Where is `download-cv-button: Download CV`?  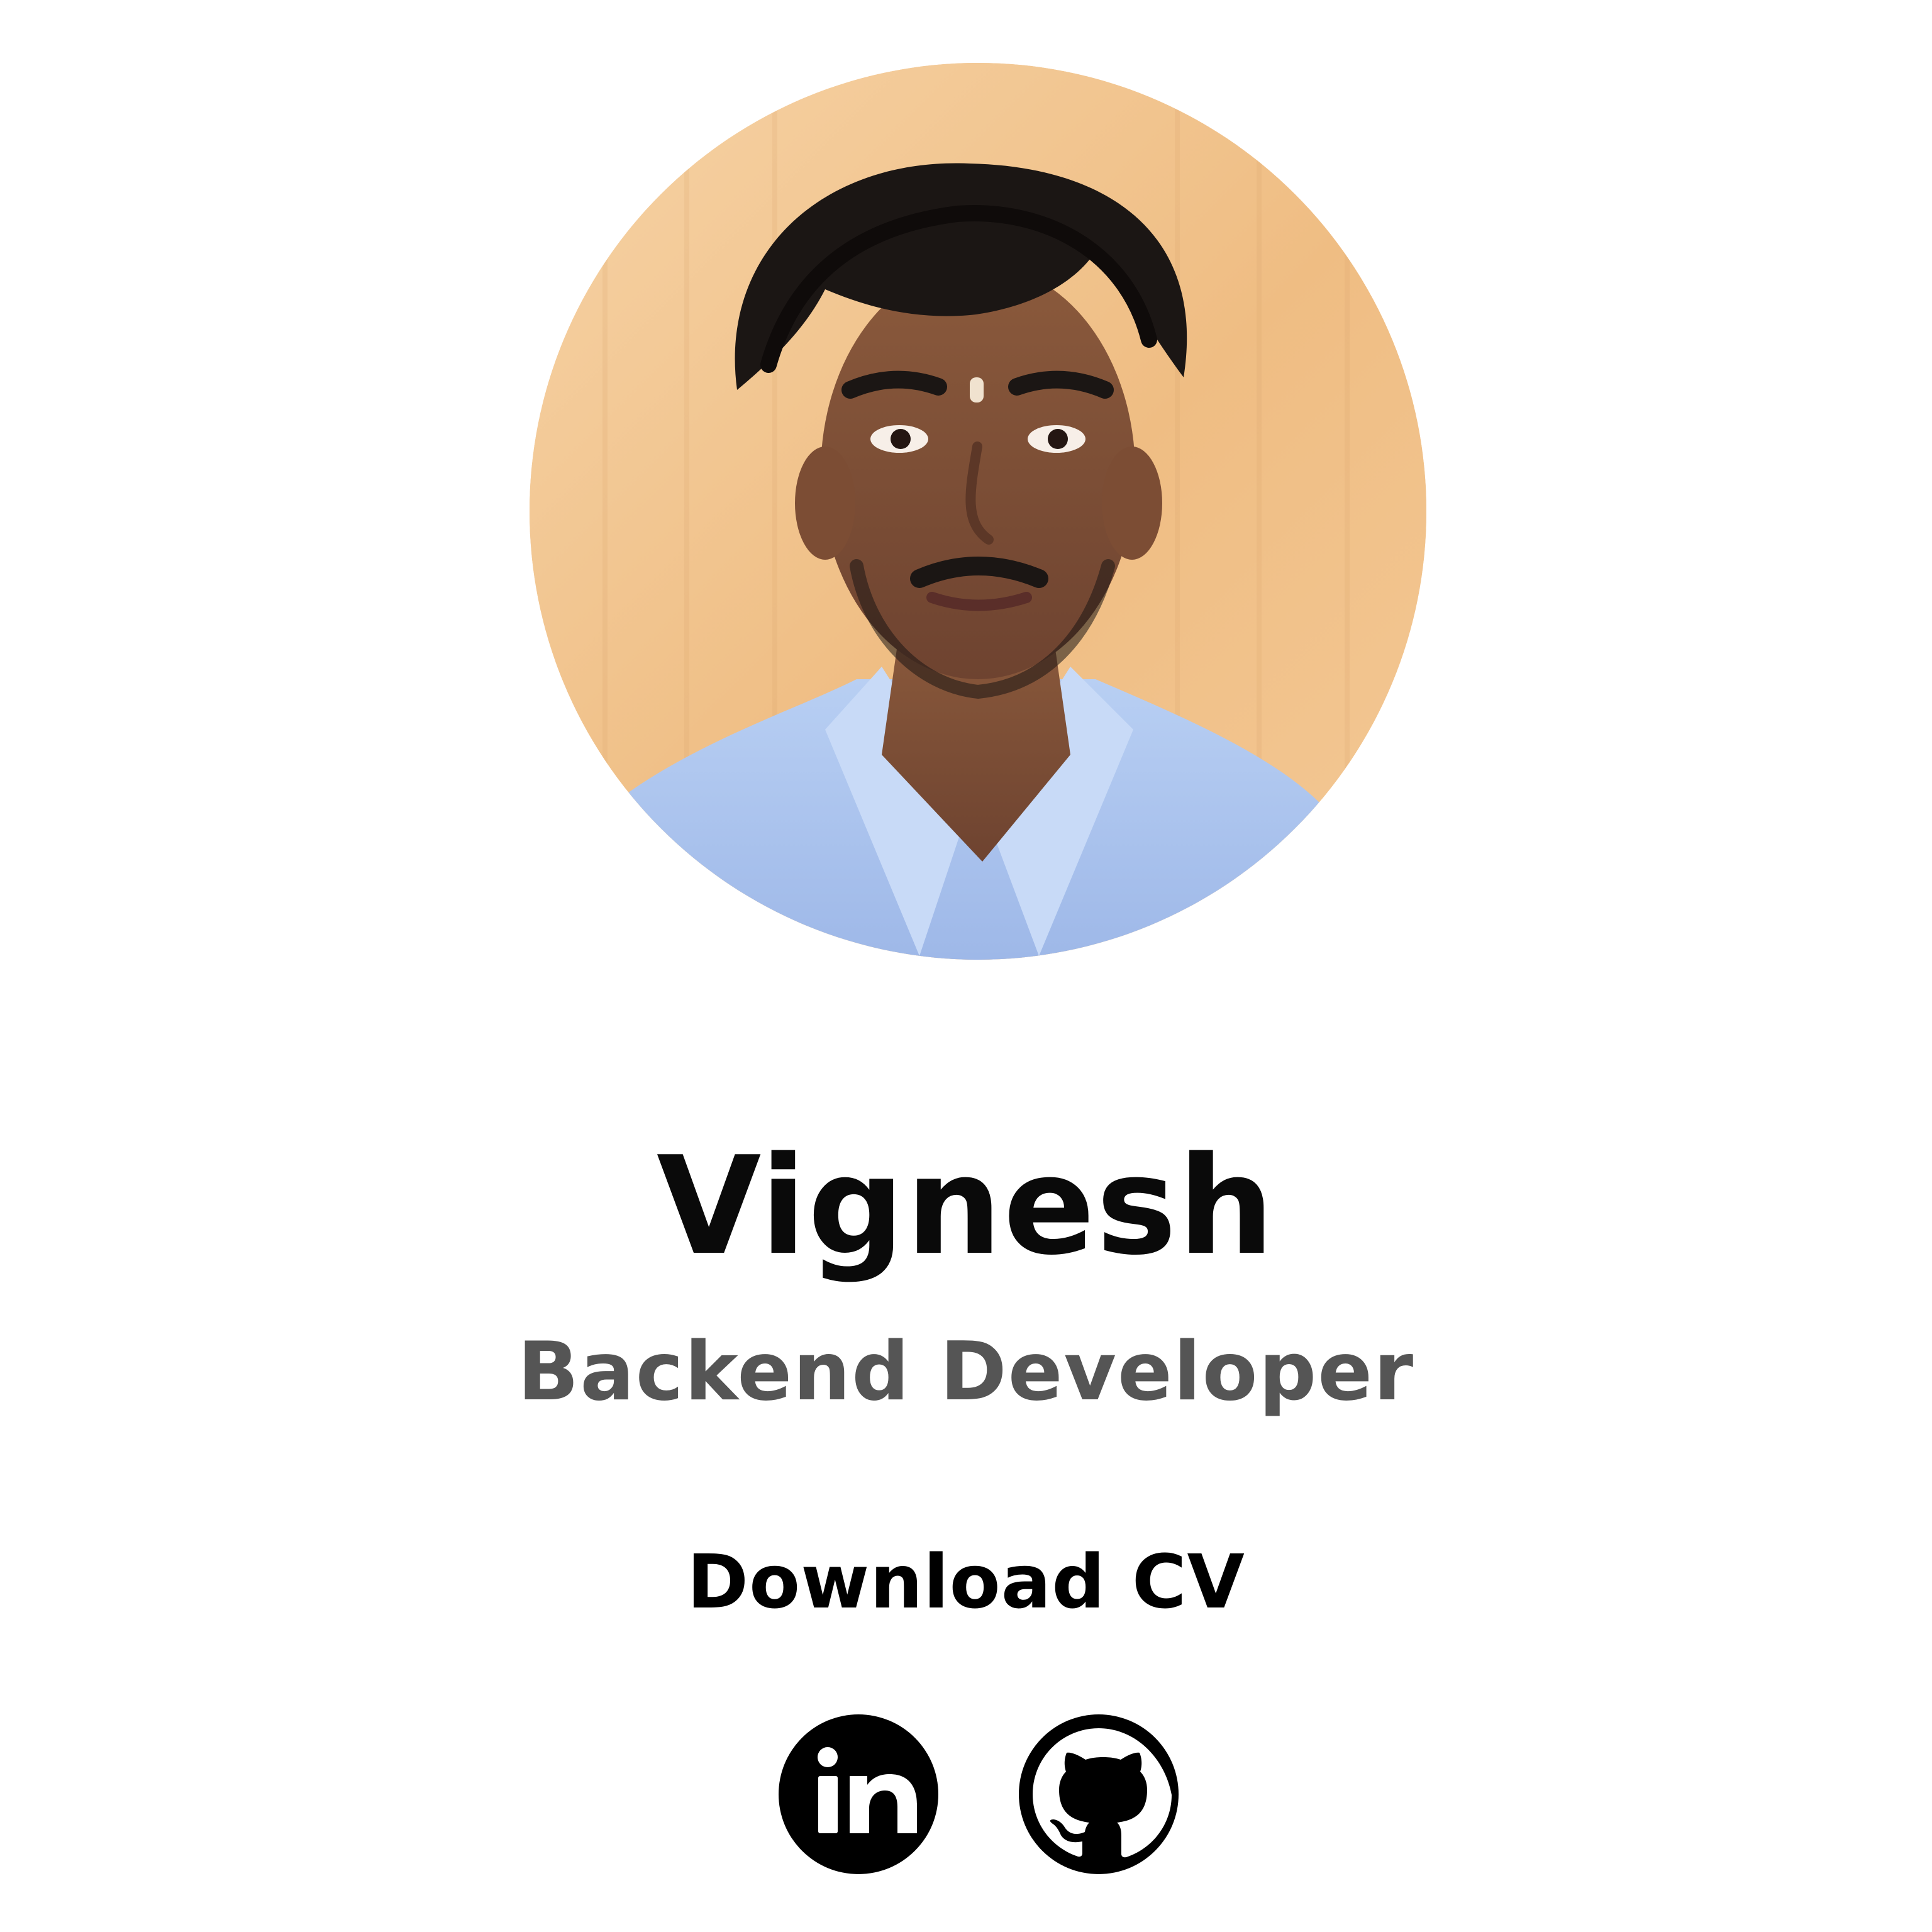
download-cv-button: Download CV is located at coordinates (966, 1581).